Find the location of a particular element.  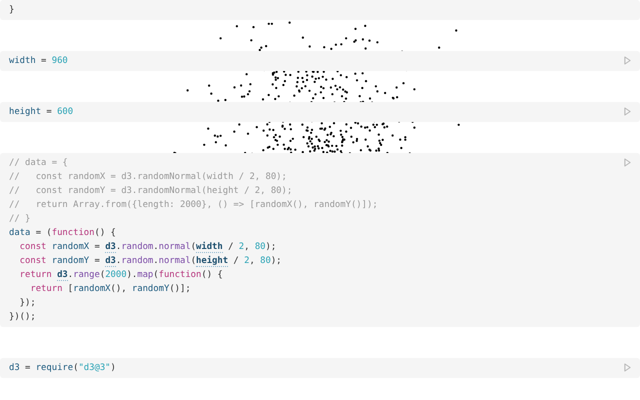

code-line: // } is located at coordinates (19, 219).